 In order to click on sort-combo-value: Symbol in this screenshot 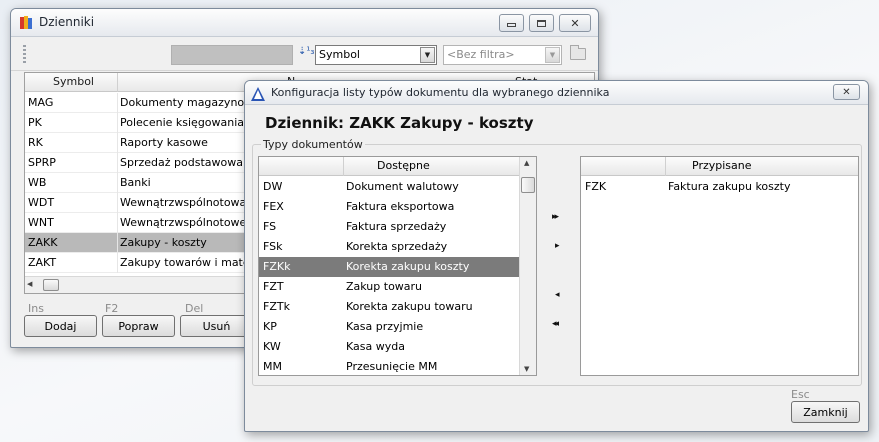, I will do `click(339, 54)`.